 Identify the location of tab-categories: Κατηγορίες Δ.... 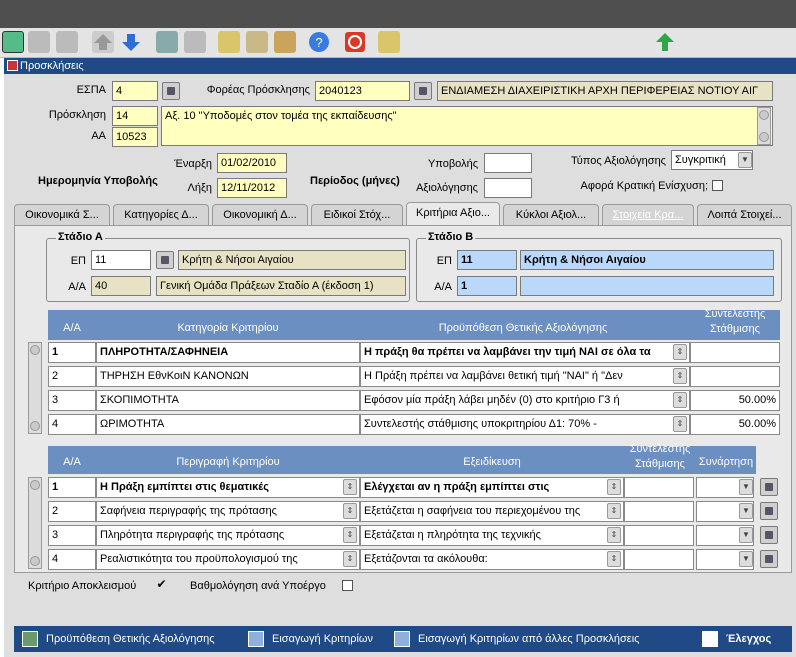
(161, 215).